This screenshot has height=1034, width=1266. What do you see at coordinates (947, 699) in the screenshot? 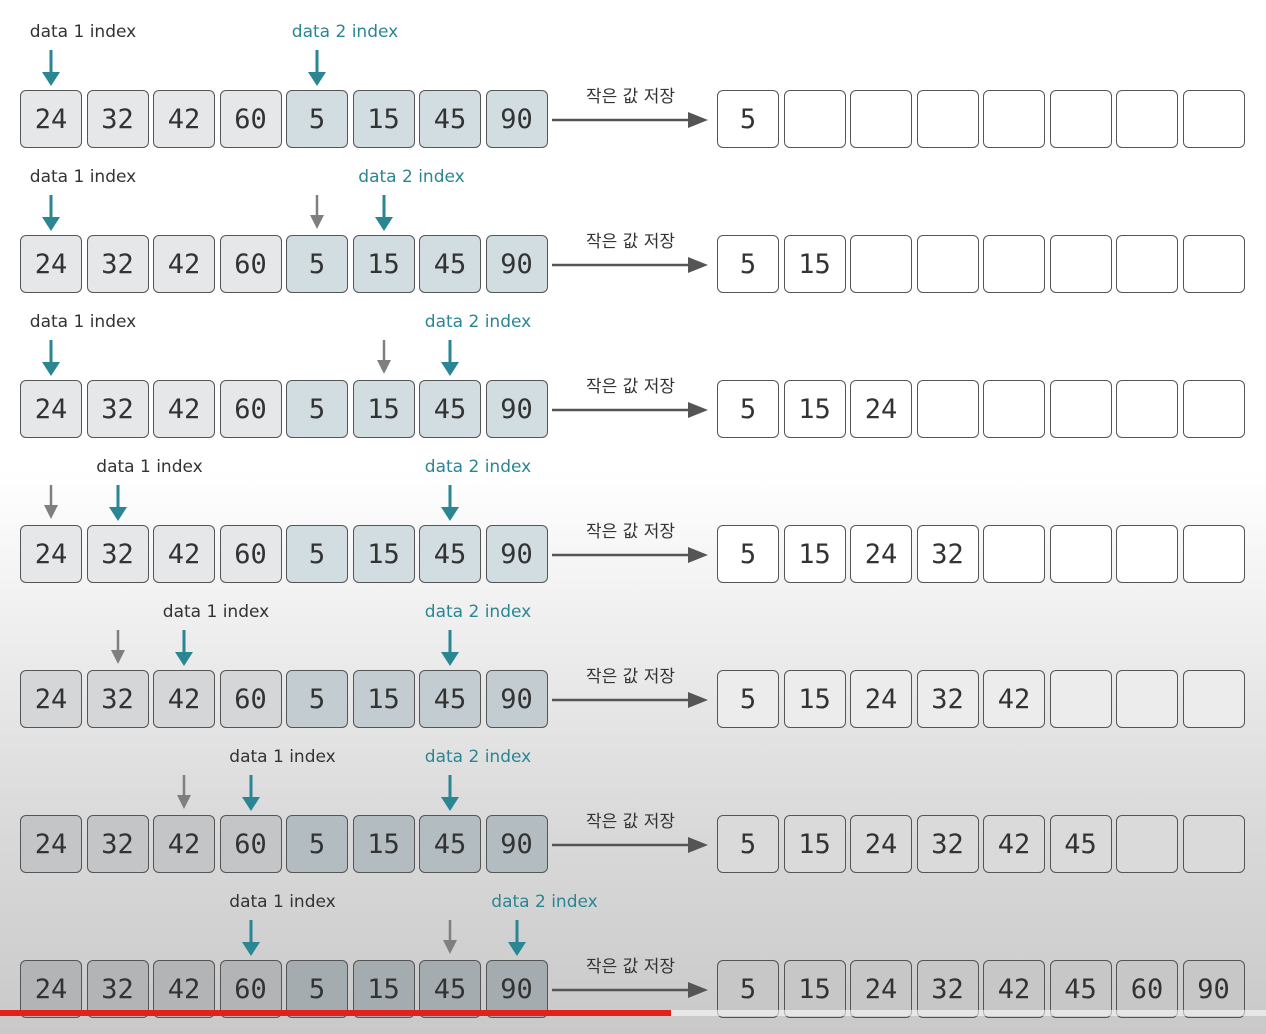
I see `output-array-cell: 32` at bounding box center [947, 699].